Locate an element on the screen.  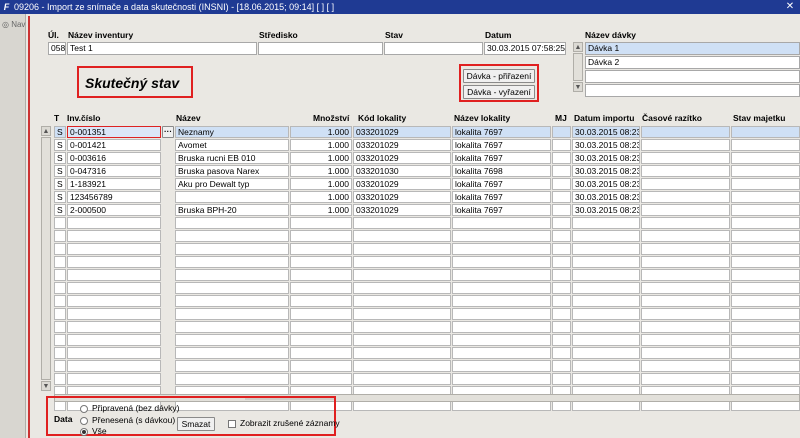
table-cell: Neznamy is located at coordinates (232, 132).